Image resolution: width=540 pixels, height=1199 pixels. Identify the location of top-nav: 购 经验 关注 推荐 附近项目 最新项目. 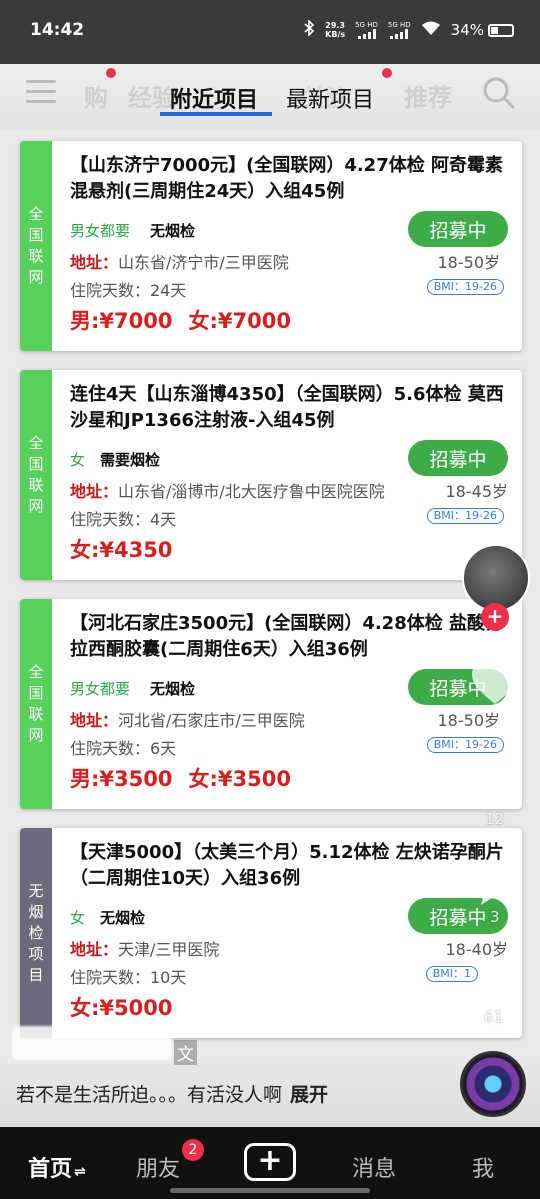
(270, 97).